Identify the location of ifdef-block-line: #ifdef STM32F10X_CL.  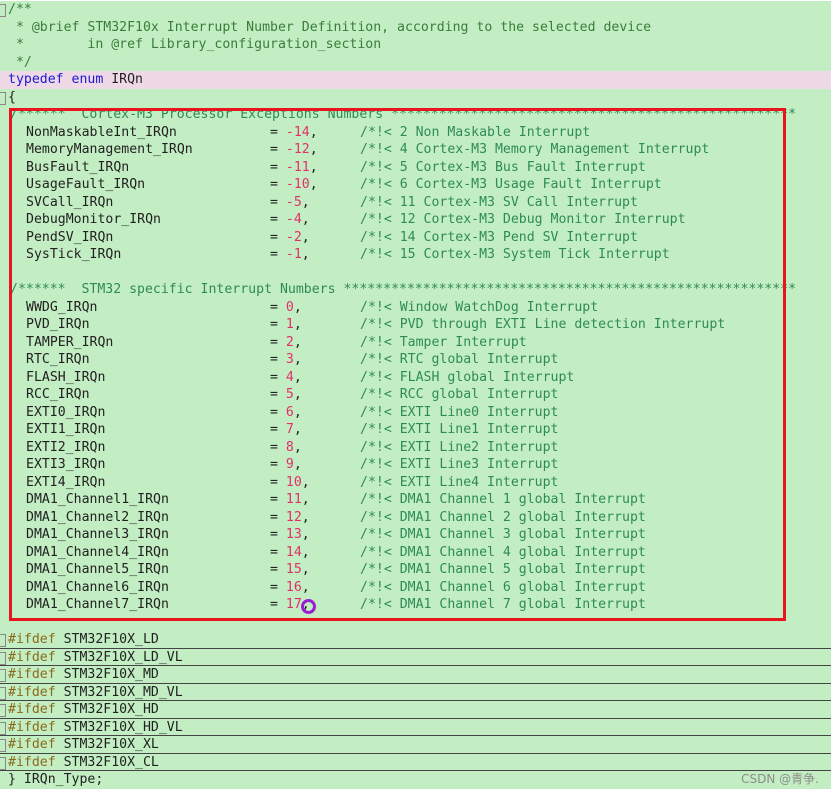
(415, 762).